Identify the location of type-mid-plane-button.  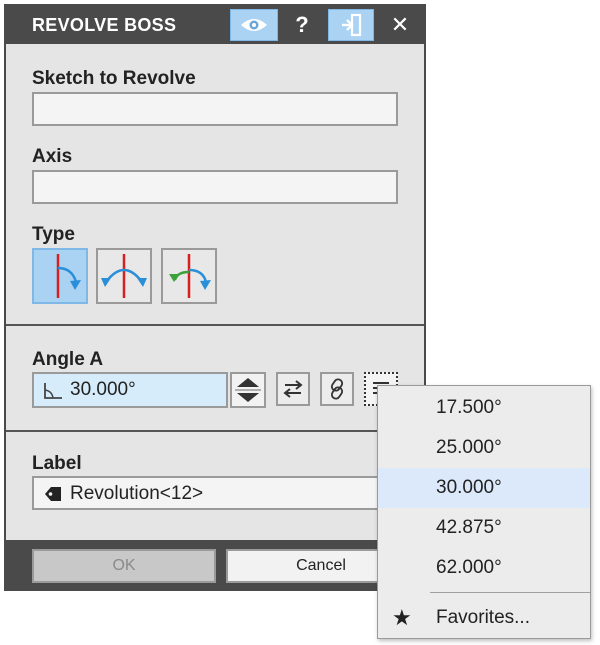
(124, 276).